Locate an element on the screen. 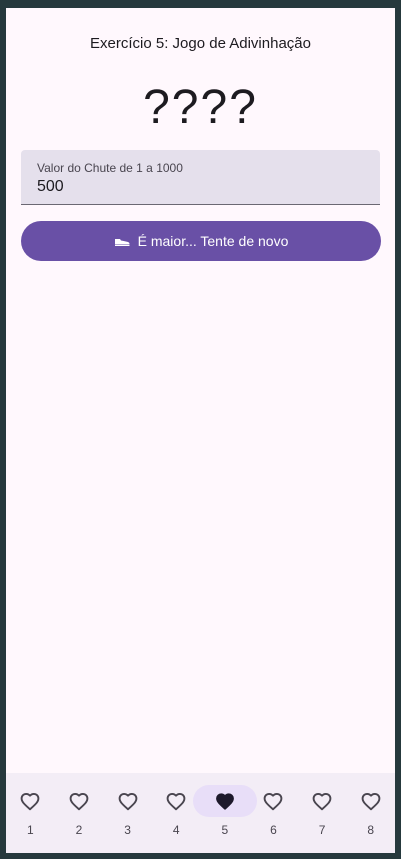  nav-item-6: 6 is located at coordinates (273, 813).